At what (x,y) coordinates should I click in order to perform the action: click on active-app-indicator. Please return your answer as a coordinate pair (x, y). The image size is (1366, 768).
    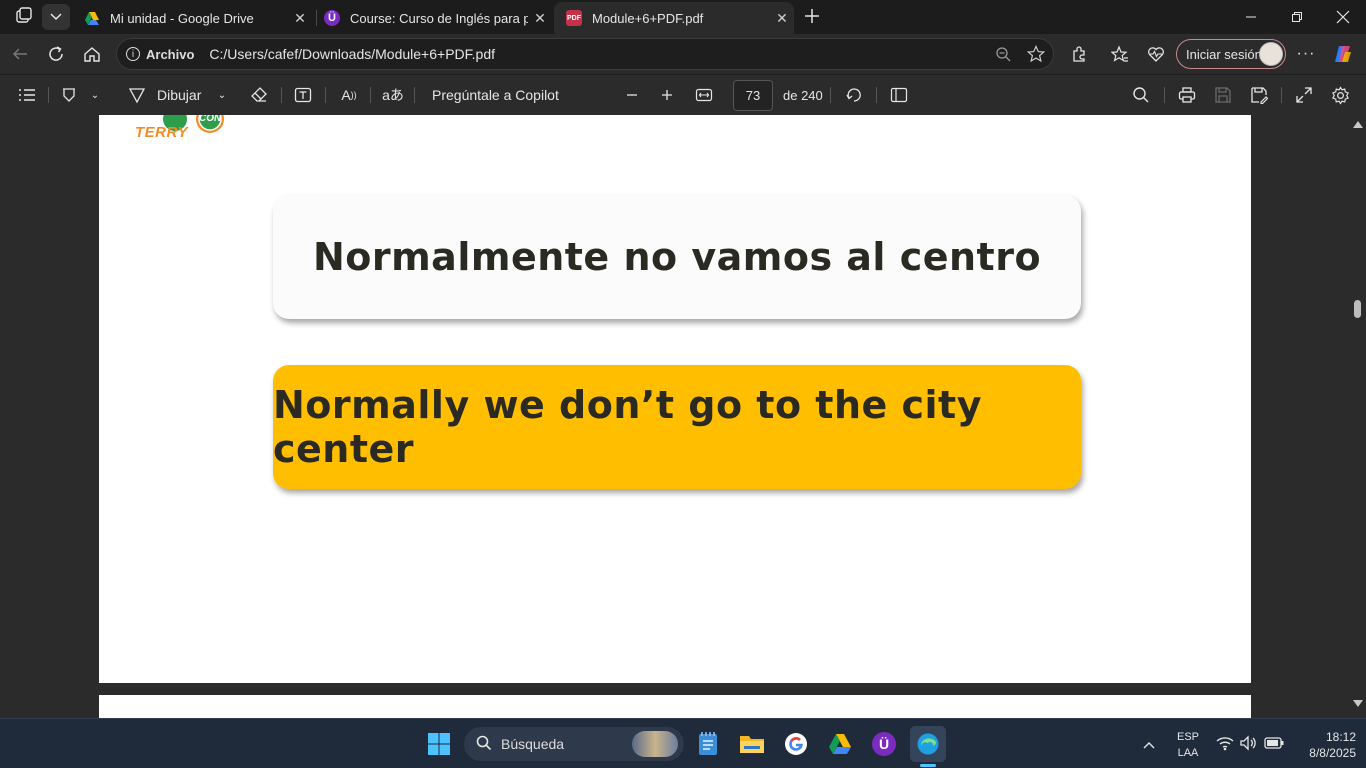
    Looking at the image, I should click on (928, 765).